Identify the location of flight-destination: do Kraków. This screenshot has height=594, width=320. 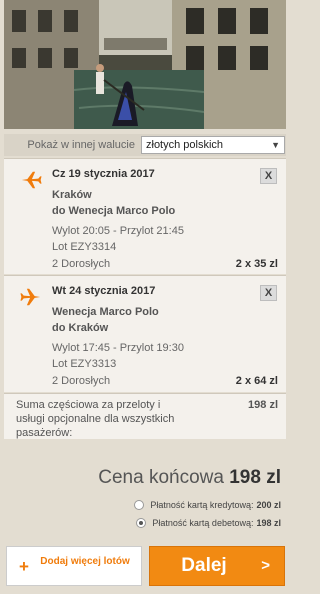
(80, 328).